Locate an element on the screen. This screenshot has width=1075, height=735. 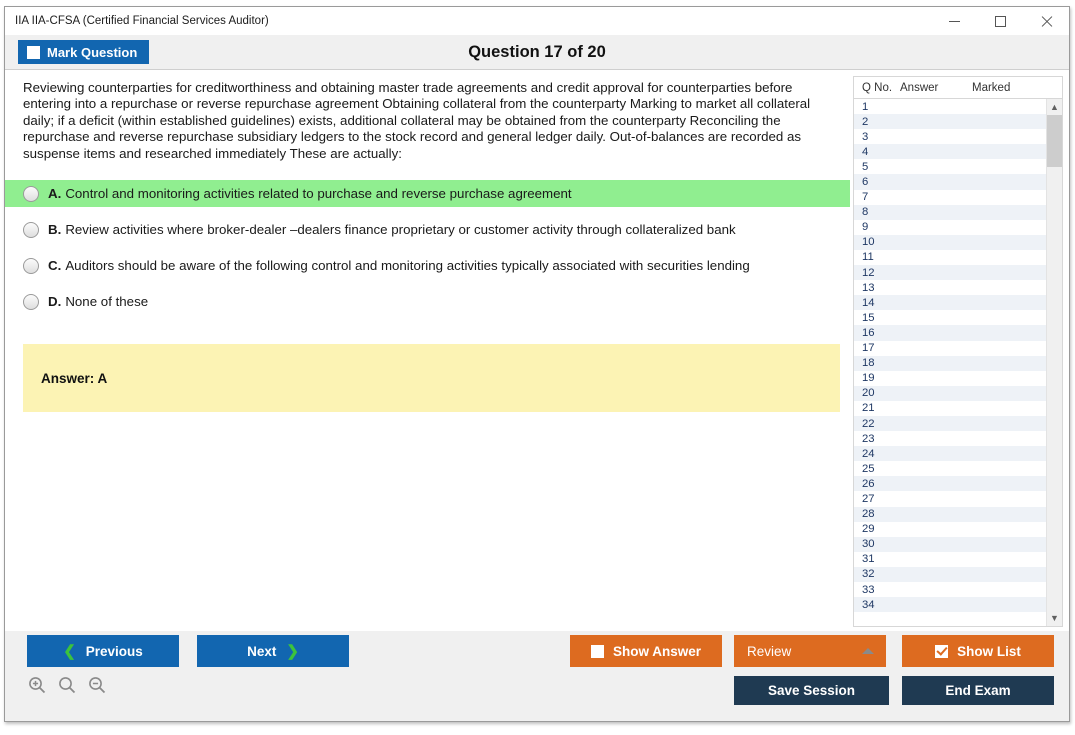
chevron-up-icon: ▲ is located at coordinates (1054, 107).